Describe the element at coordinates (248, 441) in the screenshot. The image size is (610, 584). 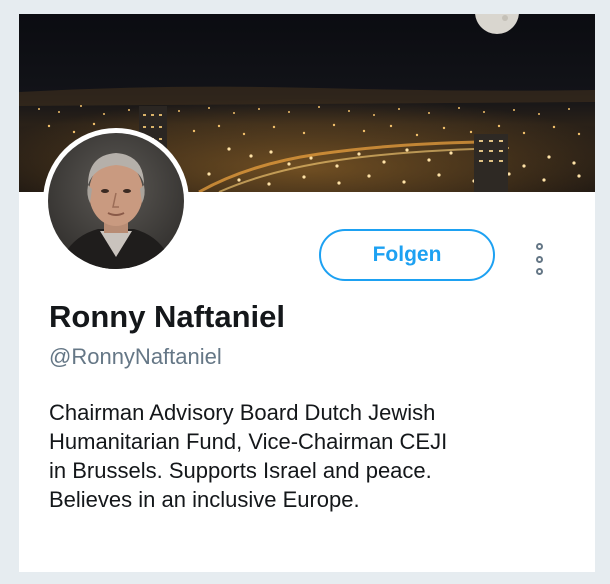
I see `bio-line: Humanitarian Fund, Vice-Chairman CEJI` at that location.